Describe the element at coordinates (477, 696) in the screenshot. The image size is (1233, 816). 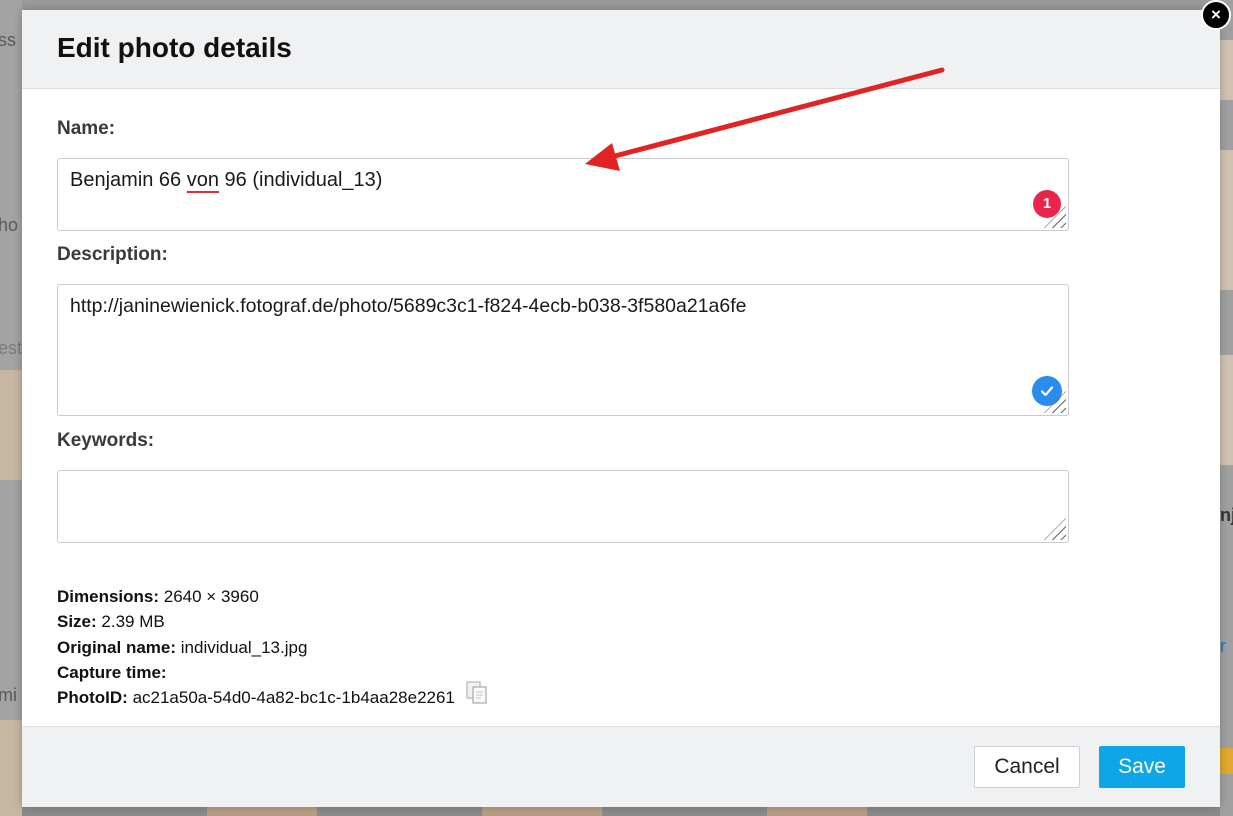
I see `copy-icon` at that location.